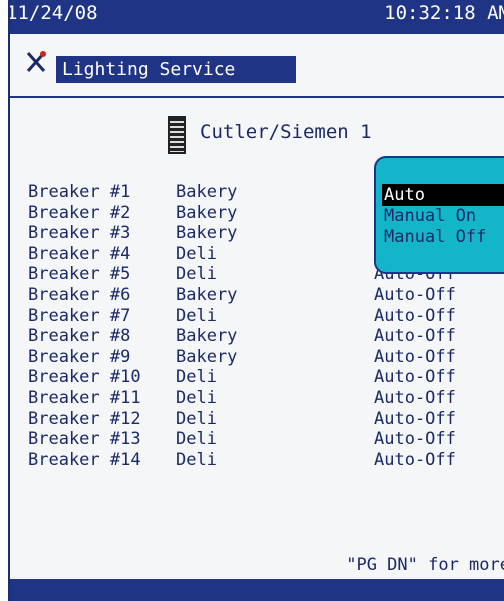 Image resolution: width=504 pixels, height=601 pixels. Describe the element at coordinates (79, 192) in the screenshot. I see `breaker-name: Breaker #1` at that location.